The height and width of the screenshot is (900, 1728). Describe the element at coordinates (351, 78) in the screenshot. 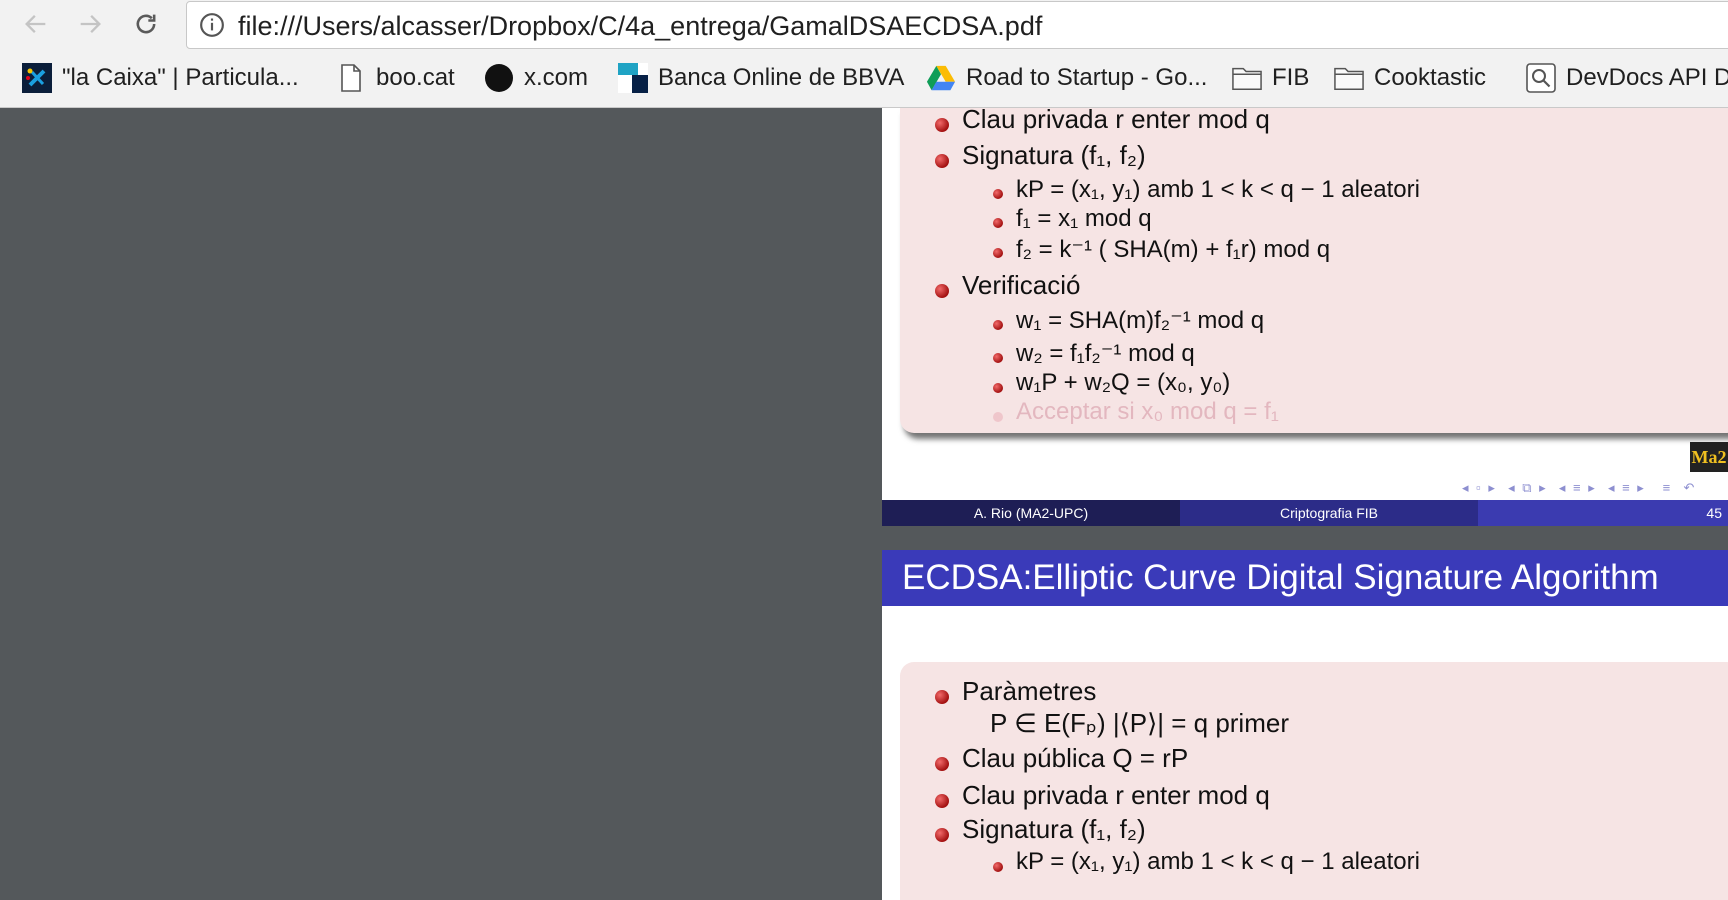

I see `page-icon` at that location.